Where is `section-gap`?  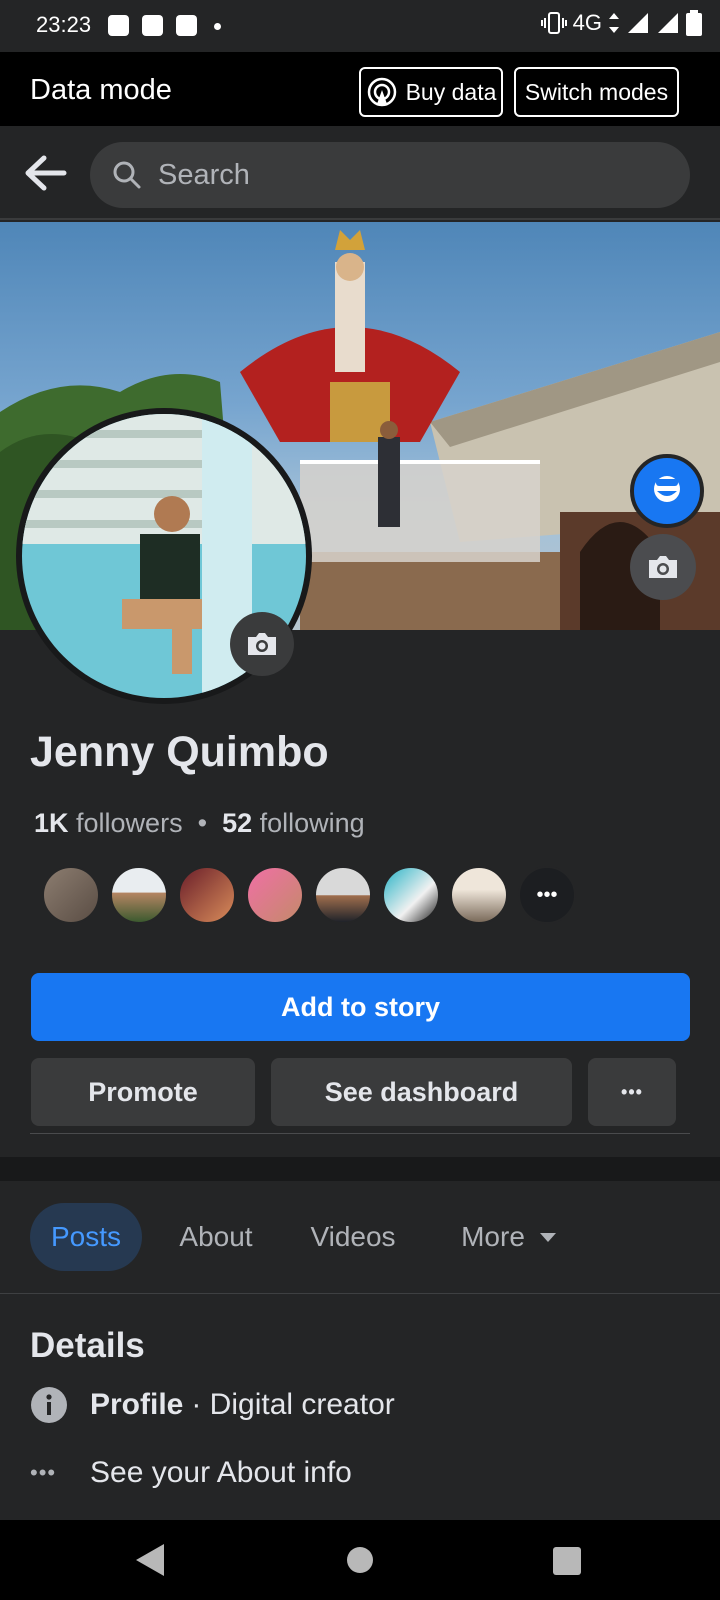 section-gap is located at coordinates (360, 1169).